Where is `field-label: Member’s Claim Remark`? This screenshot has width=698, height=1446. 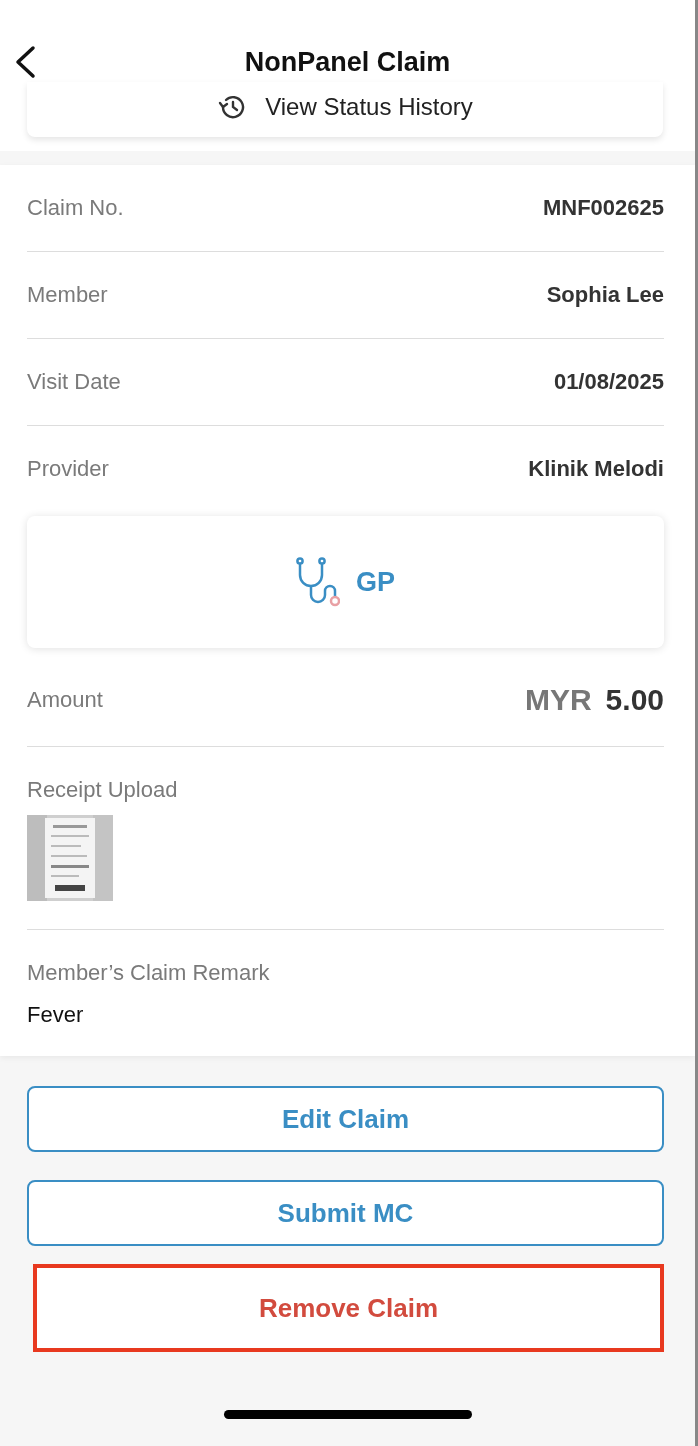
field-label: Member’s Claim Remark is located at coordinates (149, 973).